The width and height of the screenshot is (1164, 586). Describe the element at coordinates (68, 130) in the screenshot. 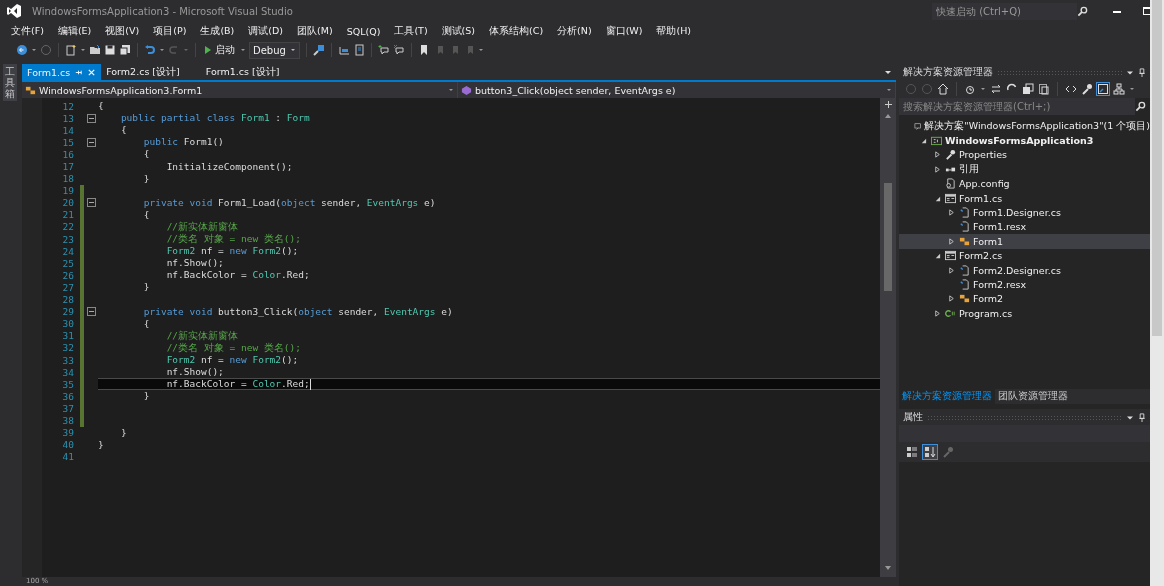

I see `line-number: 14` at that location.